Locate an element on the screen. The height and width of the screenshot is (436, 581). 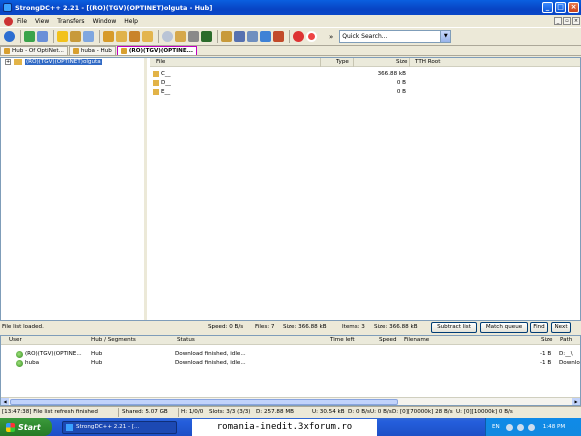
shutdown-icon is located at coordinates (311, 36).